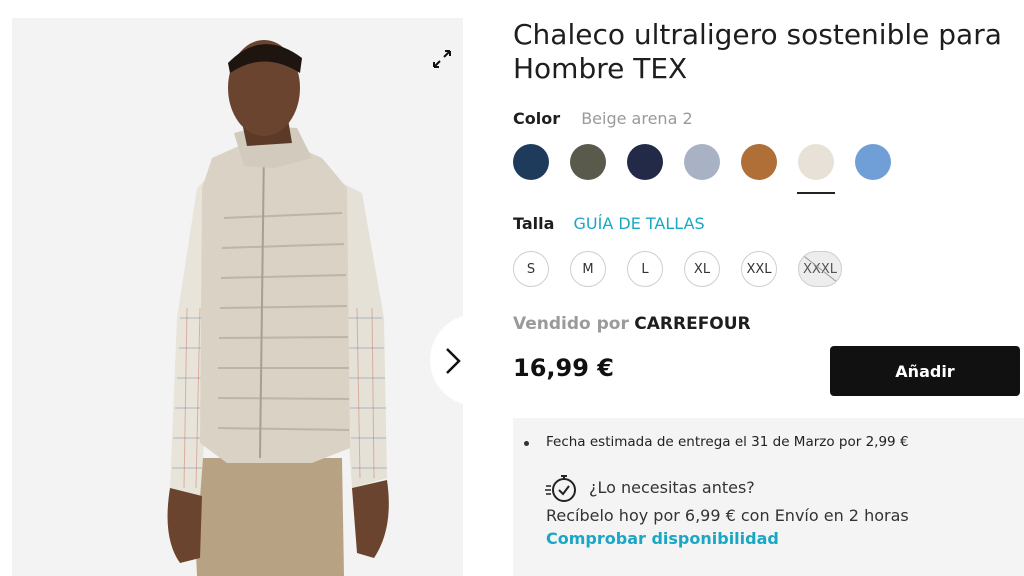 The image size is (1024, 576). Describe the element at coordinates (816, 193) in the screenshot. I see `selected-swatch-indicator` at that location.